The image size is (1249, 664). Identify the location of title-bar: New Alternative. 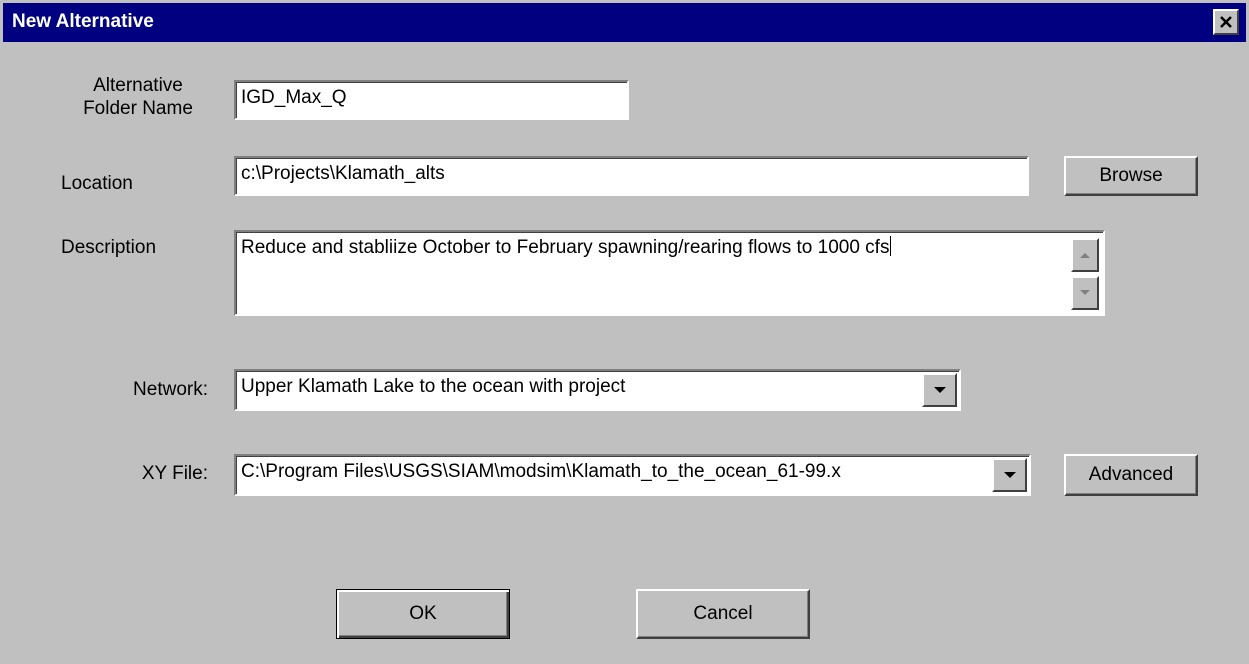
(624, 22).